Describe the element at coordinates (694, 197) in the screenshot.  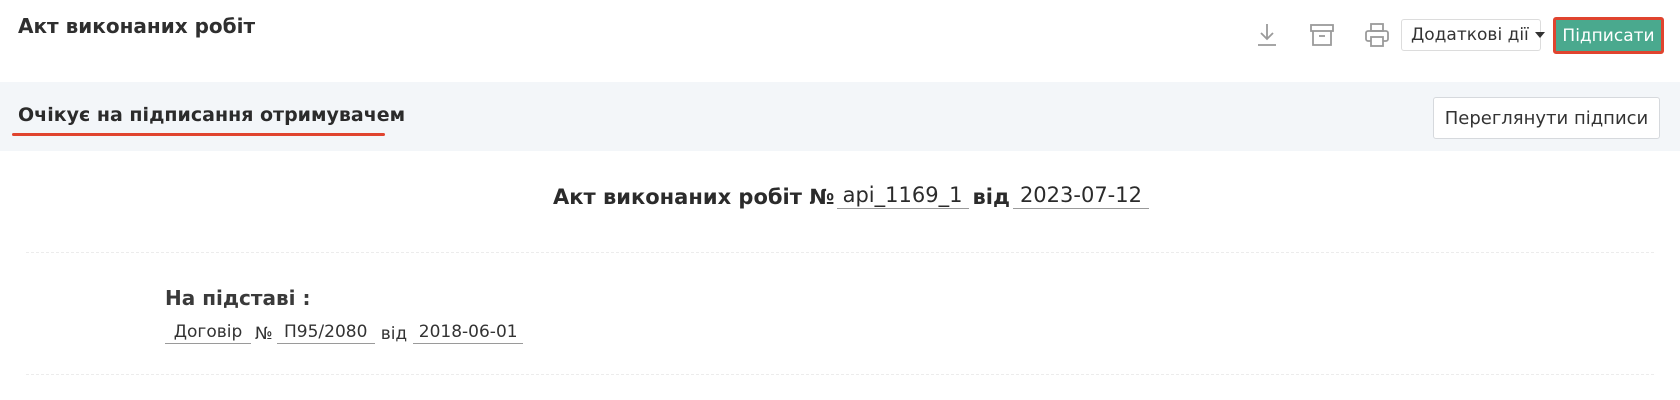
I see `document-title-label: Акт виконаних робіт №` at that location.